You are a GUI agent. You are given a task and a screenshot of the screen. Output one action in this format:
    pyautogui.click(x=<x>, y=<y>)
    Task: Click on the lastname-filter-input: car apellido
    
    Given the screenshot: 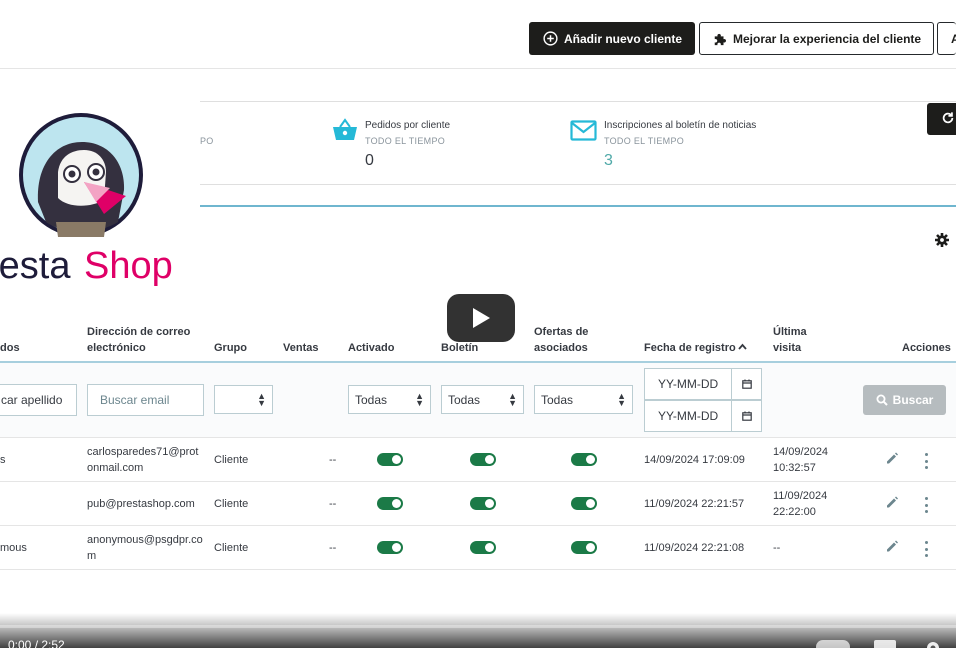 What is the action you would take?
    pyautogui.click(x=38, y=400)
    